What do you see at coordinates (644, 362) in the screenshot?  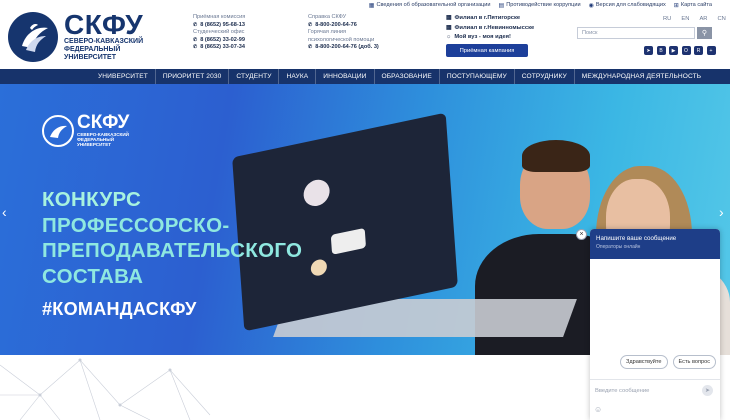 I see `quick-reply-hello-button: Здравствуйте` at bounding box center [644, 362].